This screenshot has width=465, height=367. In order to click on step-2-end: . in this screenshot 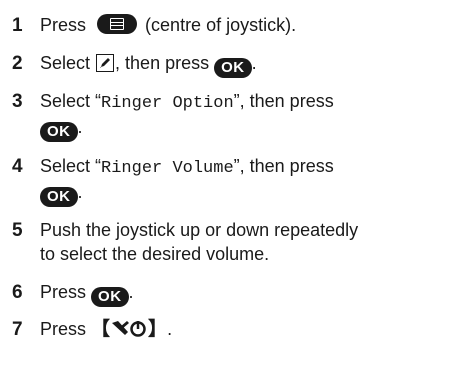, I will do `click(254, 63)`.